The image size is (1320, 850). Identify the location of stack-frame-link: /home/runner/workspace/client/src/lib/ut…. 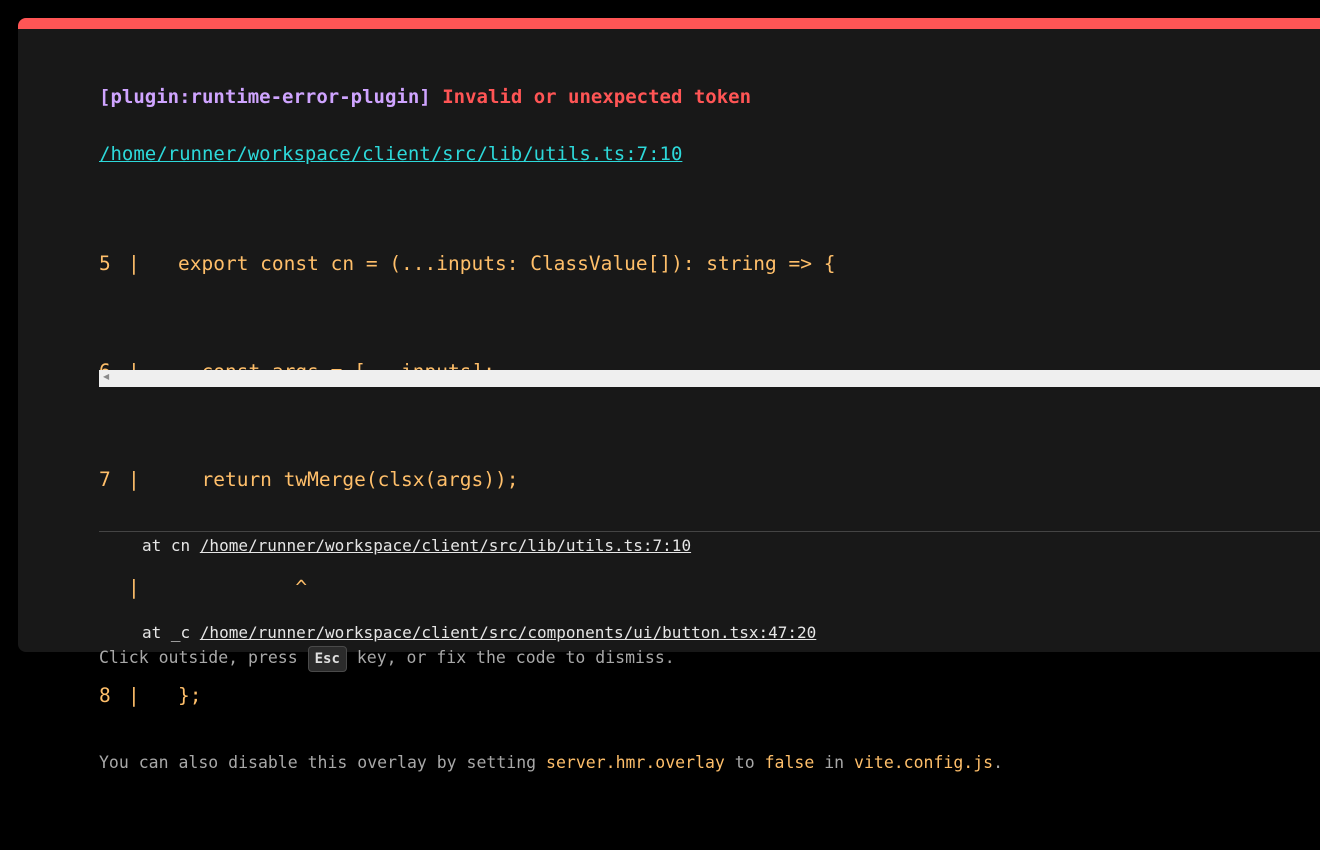
(445, 545).